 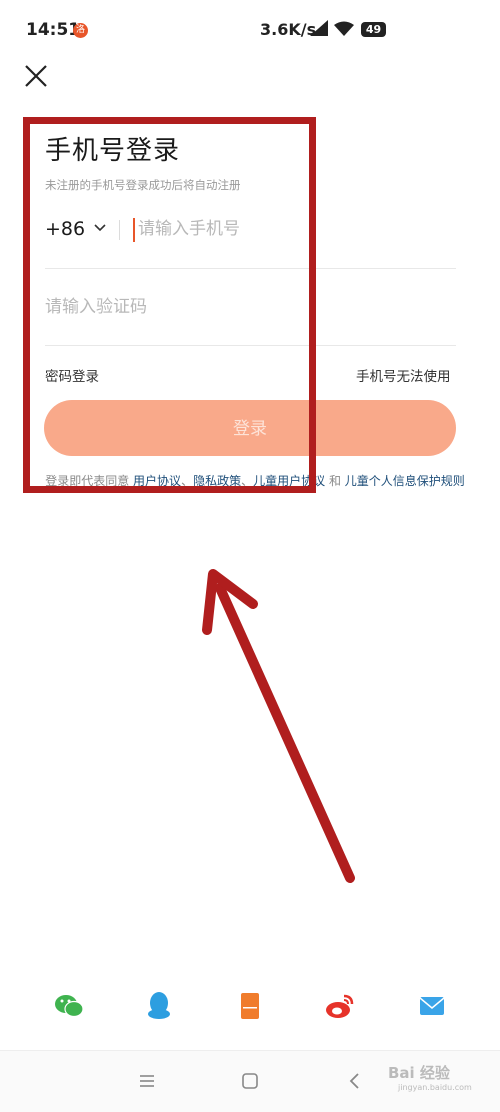 What do you see at coordinates (340, 1006) in the screenshot?
I see `weibo-icon` at bounding box center [340, 1006].